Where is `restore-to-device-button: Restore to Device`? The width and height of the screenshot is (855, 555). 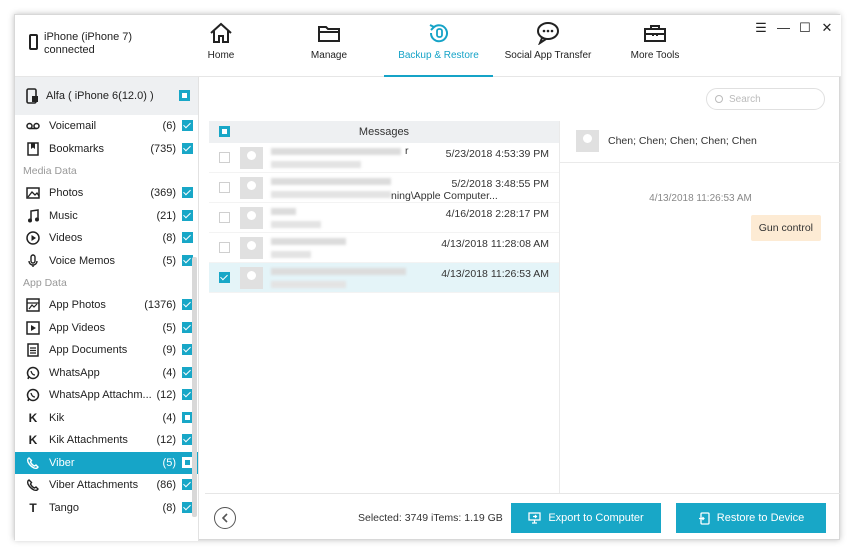 restore-to-device-button: Restore to Device is located at coordinates (751, 518).